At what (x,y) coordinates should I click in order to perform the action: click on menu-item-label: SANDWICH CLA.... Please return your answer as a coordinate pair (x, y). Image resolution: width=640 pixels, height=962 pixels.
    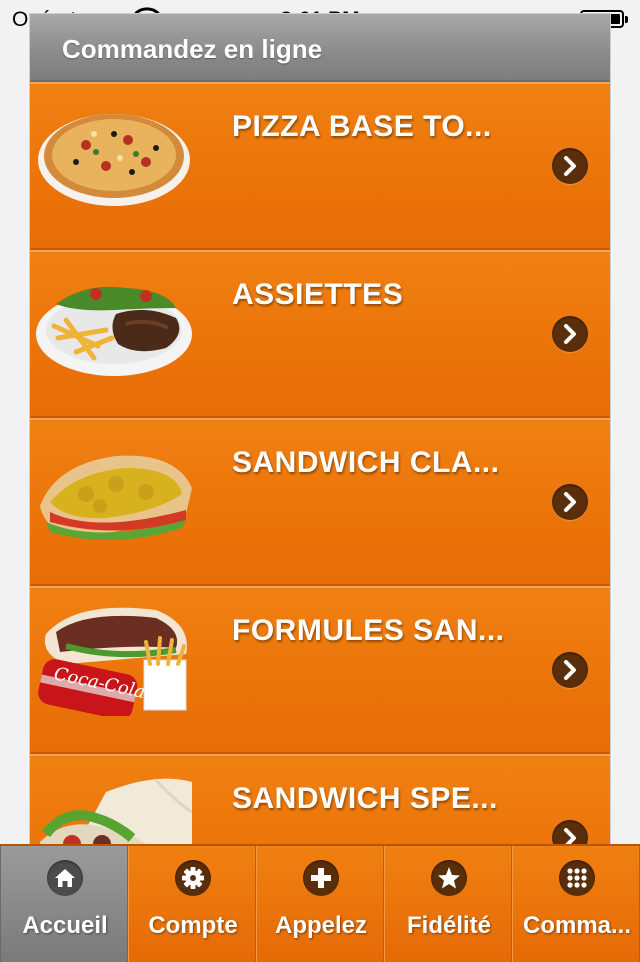
    Looking at the image, I should click on (366, 462).